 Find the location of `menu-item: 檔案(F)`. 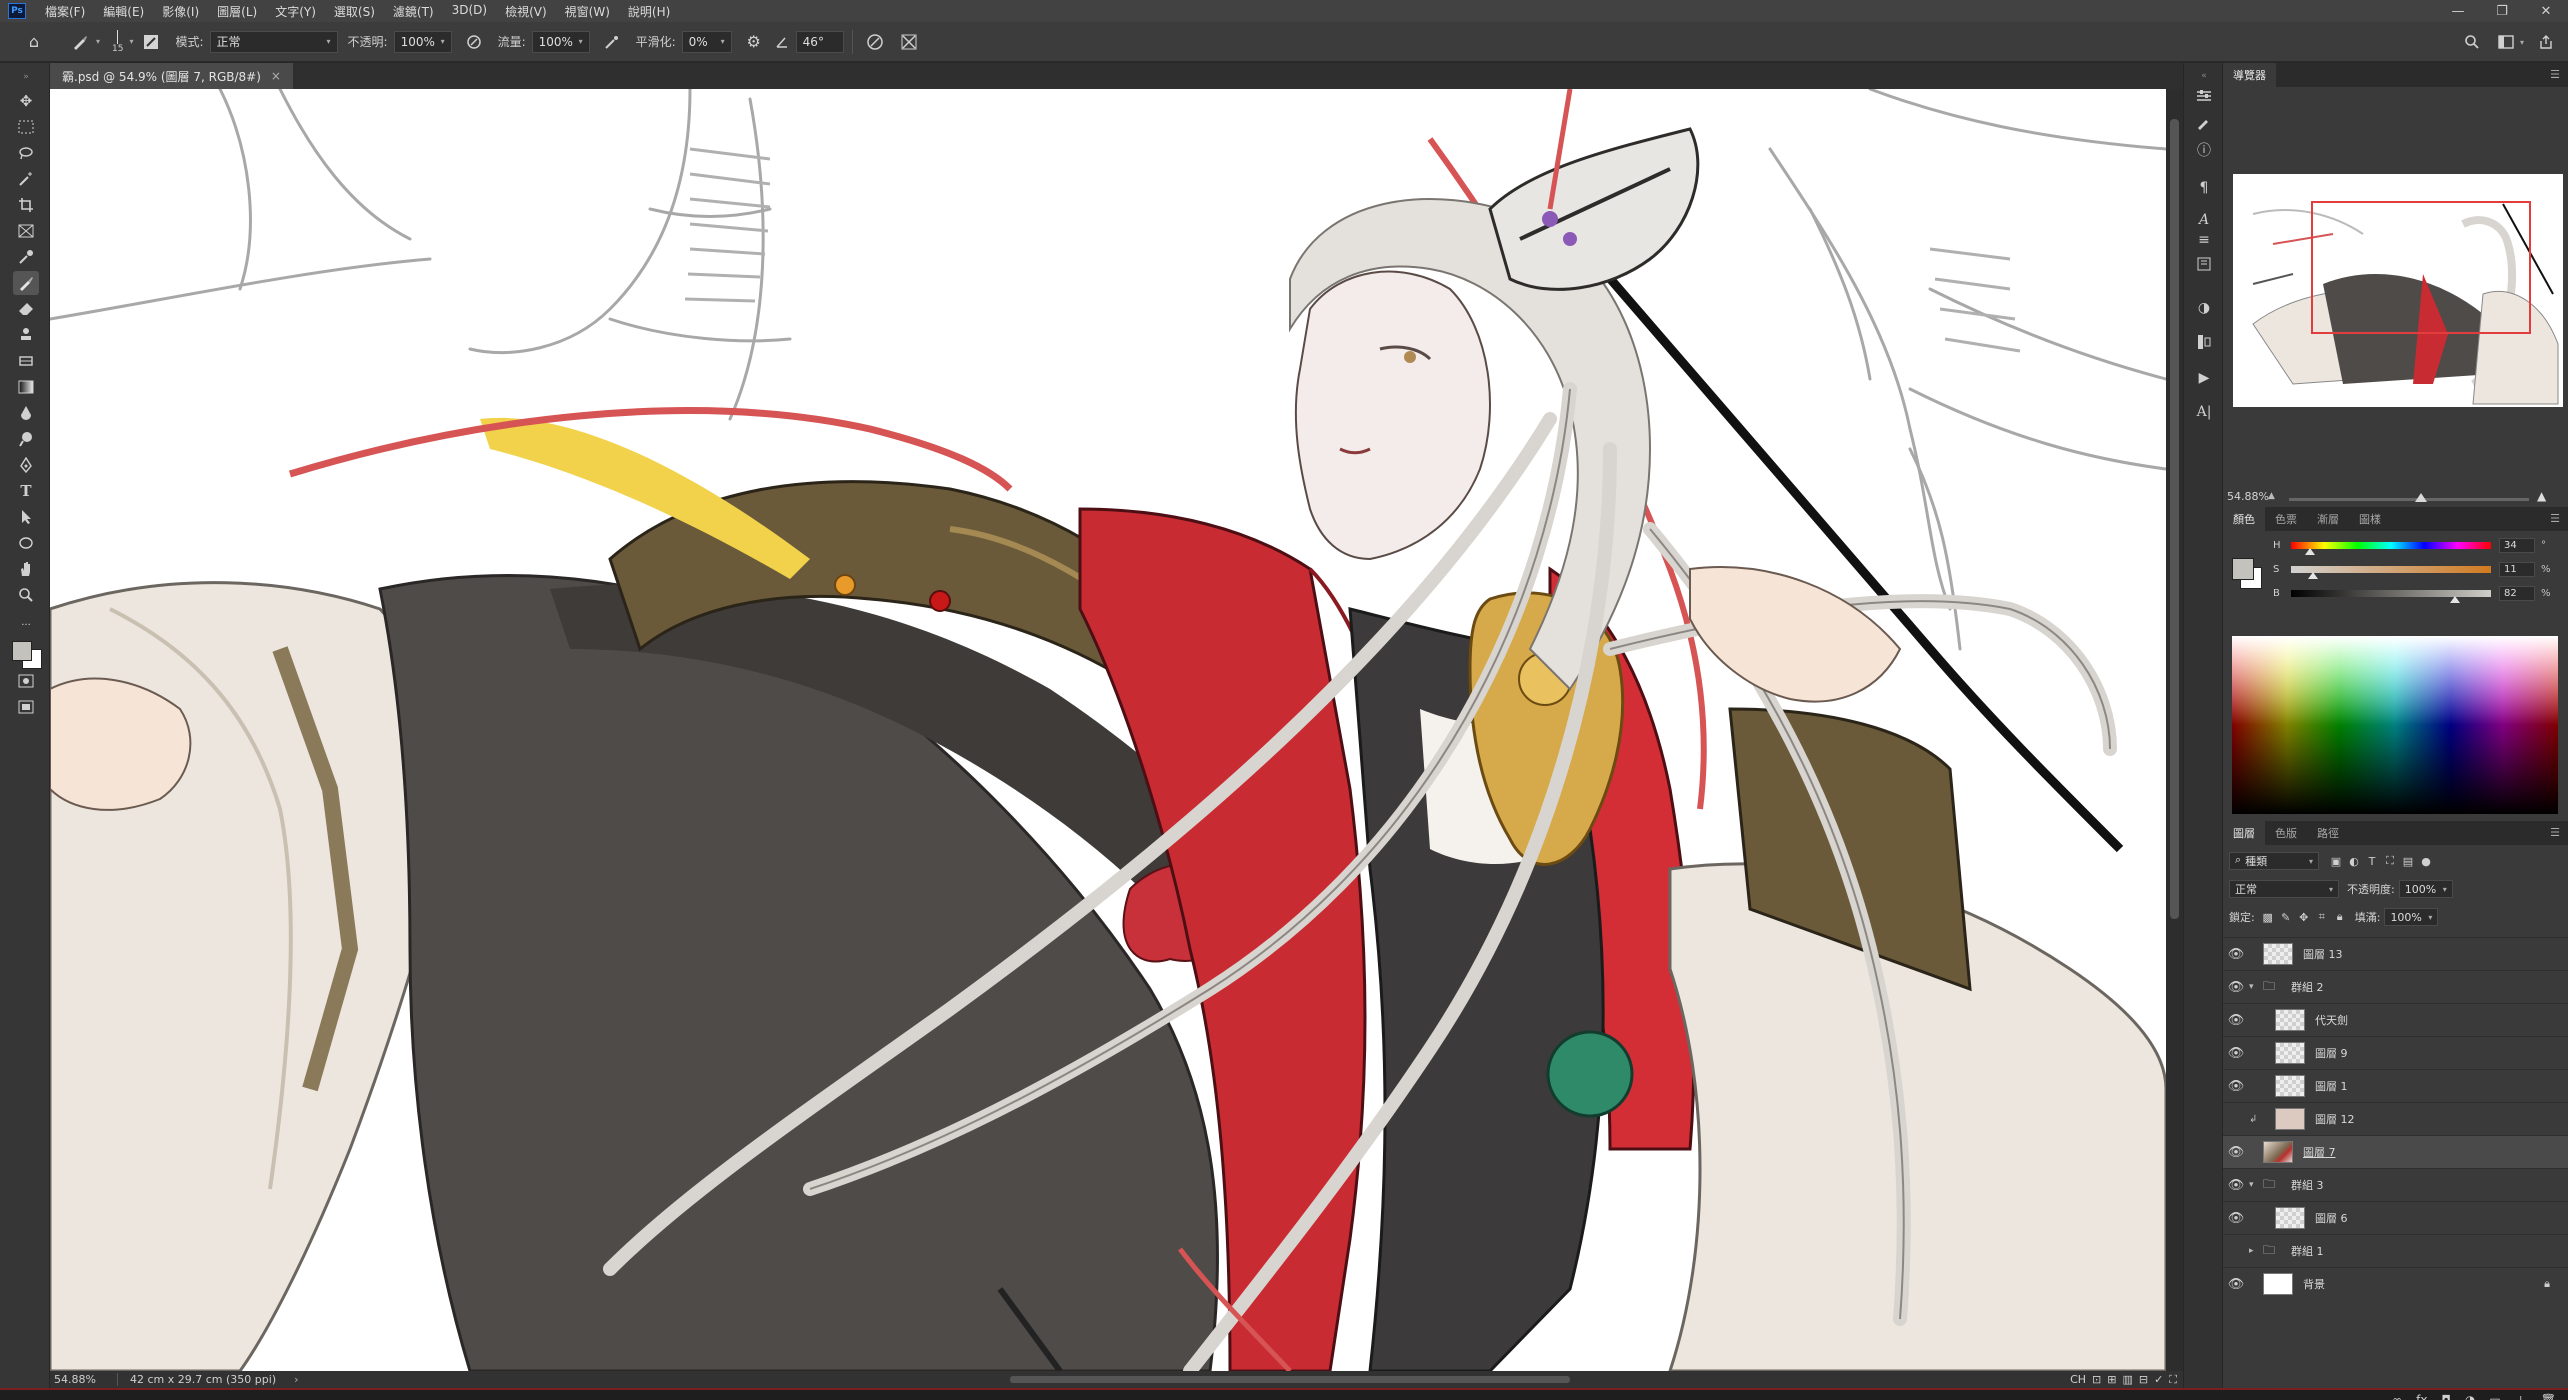

menu-item: 檔案(F) is located at coordinates (65, 11).